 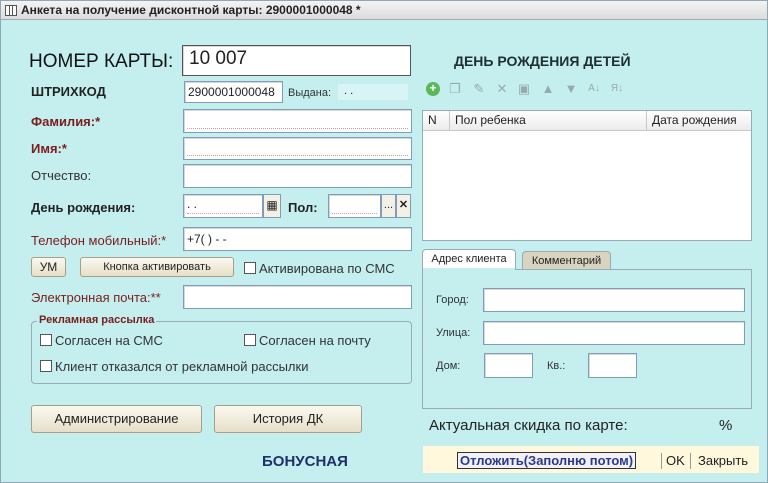 I want to click on email-field, so click(x=297, y=297).